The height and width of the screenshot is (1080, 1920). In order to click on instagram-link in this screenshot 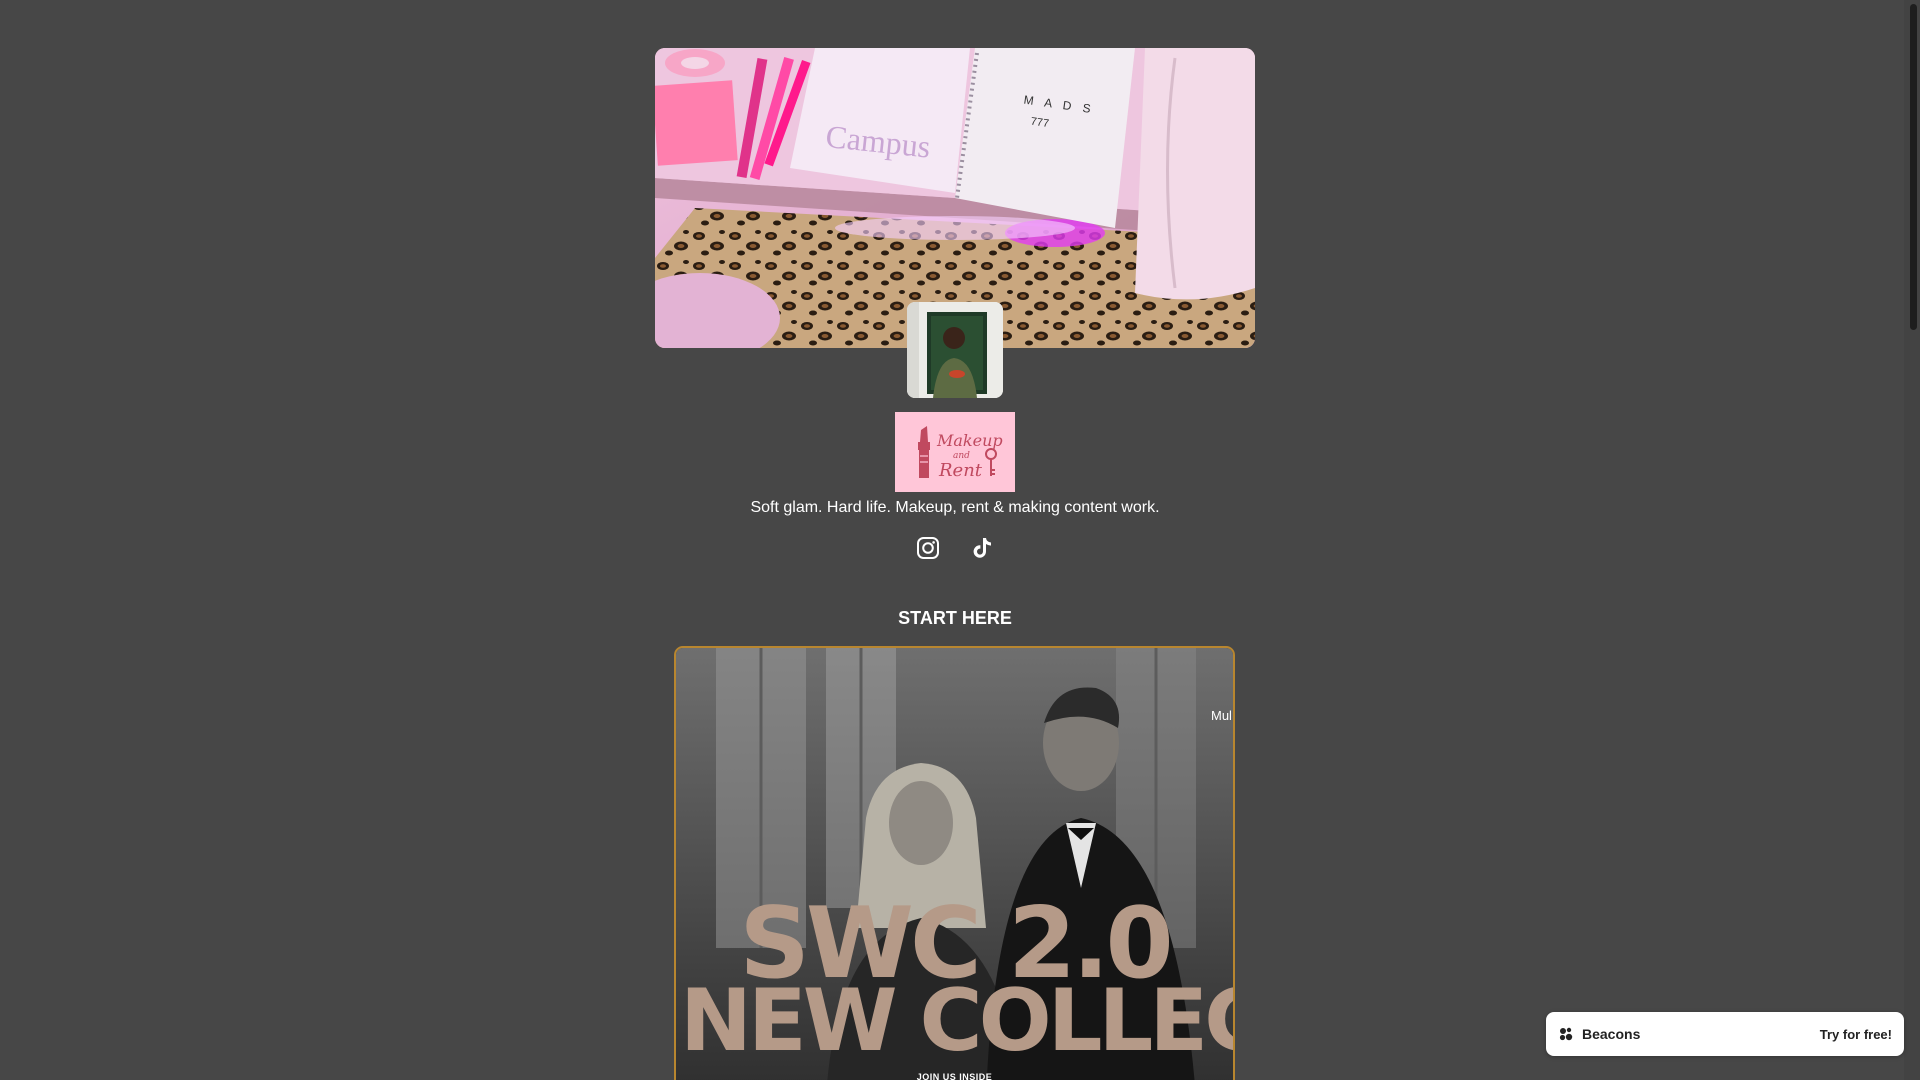, I will do `click(928, 548)`.